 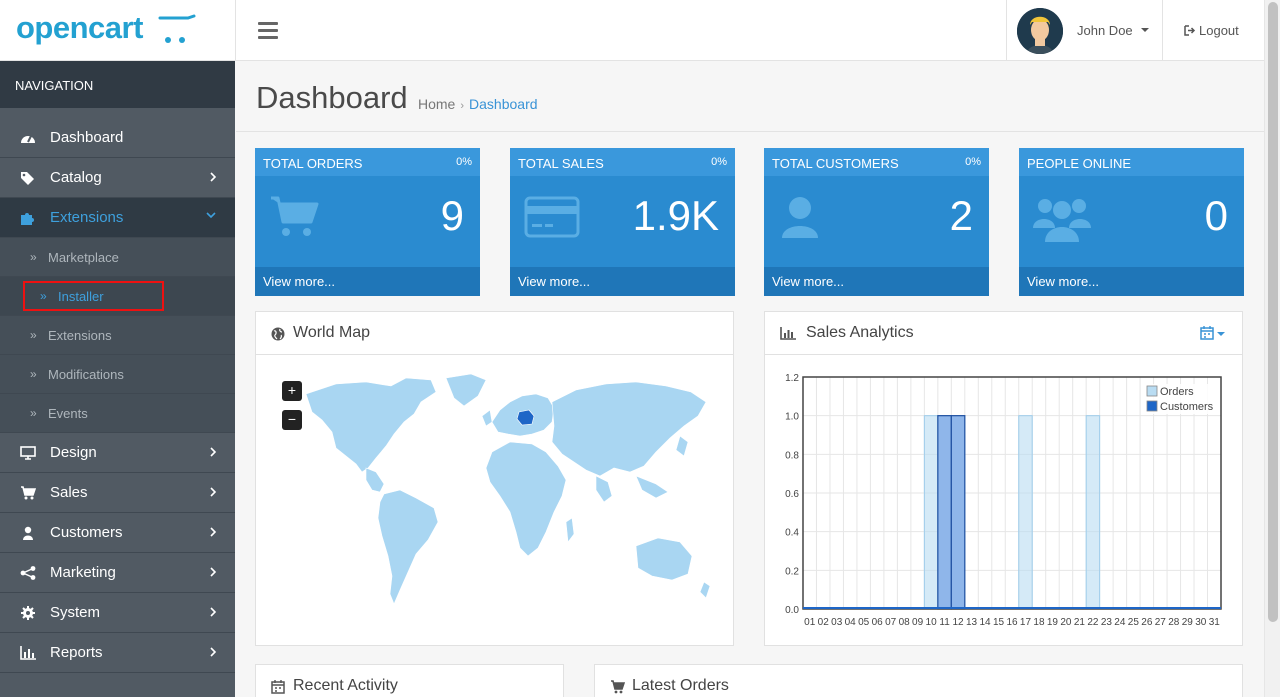 What do you see at coordinates (117, 374) in the screenshot?
I see `sidebar-subitem-modifications: » Modifications` at bounding box center [117, 374].